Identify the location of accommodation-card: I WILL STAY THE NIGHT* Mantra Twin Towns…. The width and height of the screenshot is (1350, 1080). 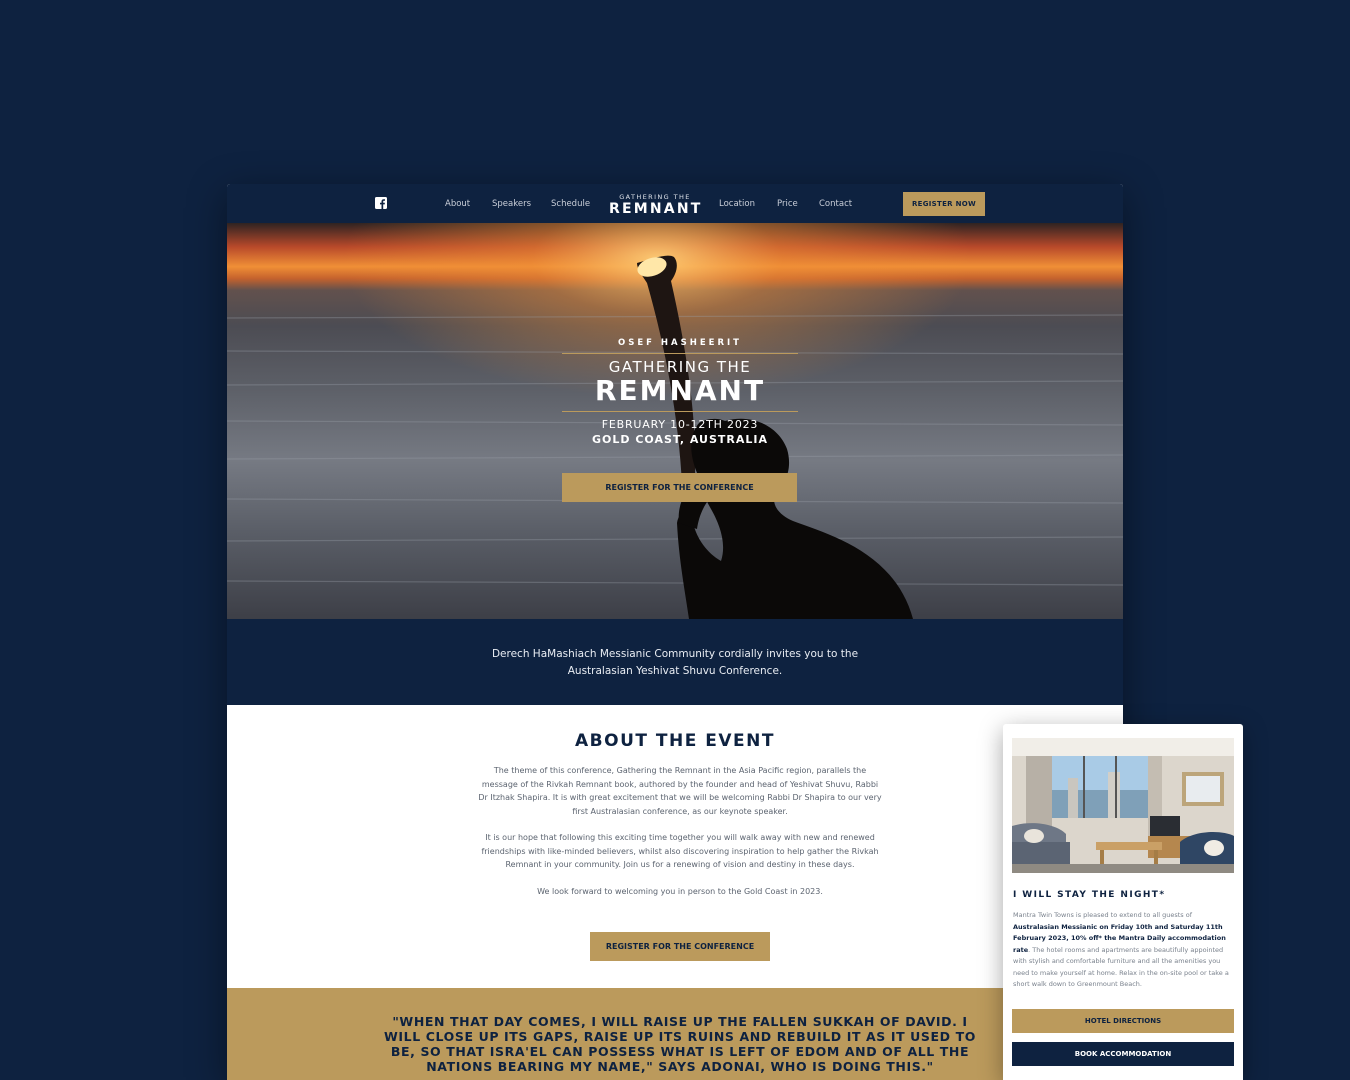
(1123, 902).